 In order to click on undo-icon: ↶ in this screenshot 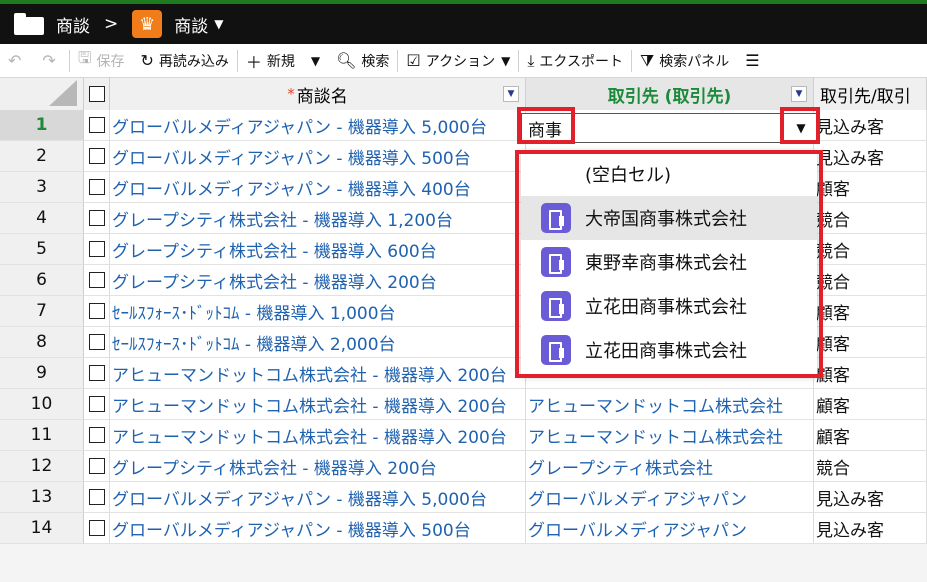, I will do `click(15, 60)`.